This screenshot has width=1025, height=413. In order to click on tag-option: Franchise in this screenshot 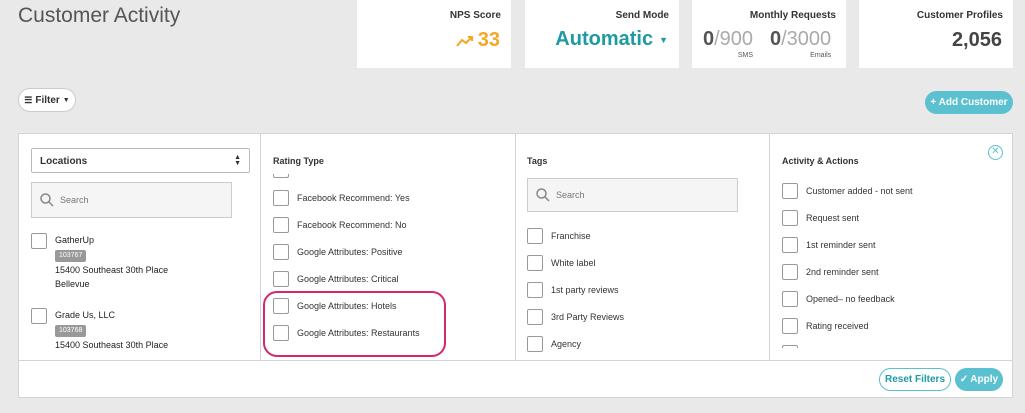, I will do `click(559, 236)`.